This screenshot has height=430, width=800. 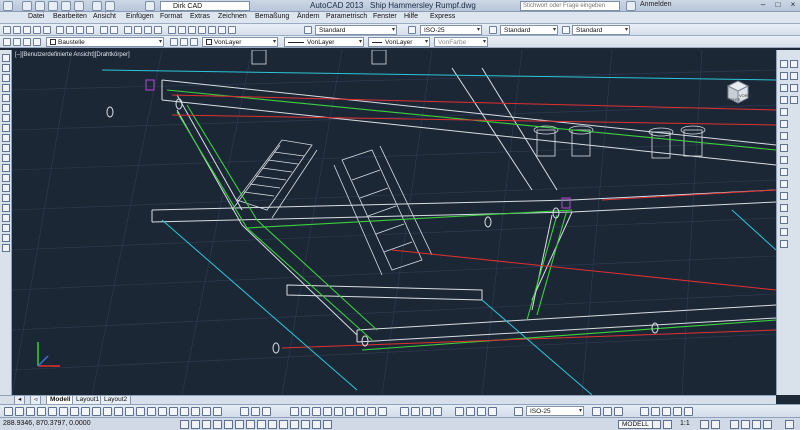 What do you see at coordinates (6, 238) in the screenshot?
I see `mtext-icon` at bounding box center [6, 238].